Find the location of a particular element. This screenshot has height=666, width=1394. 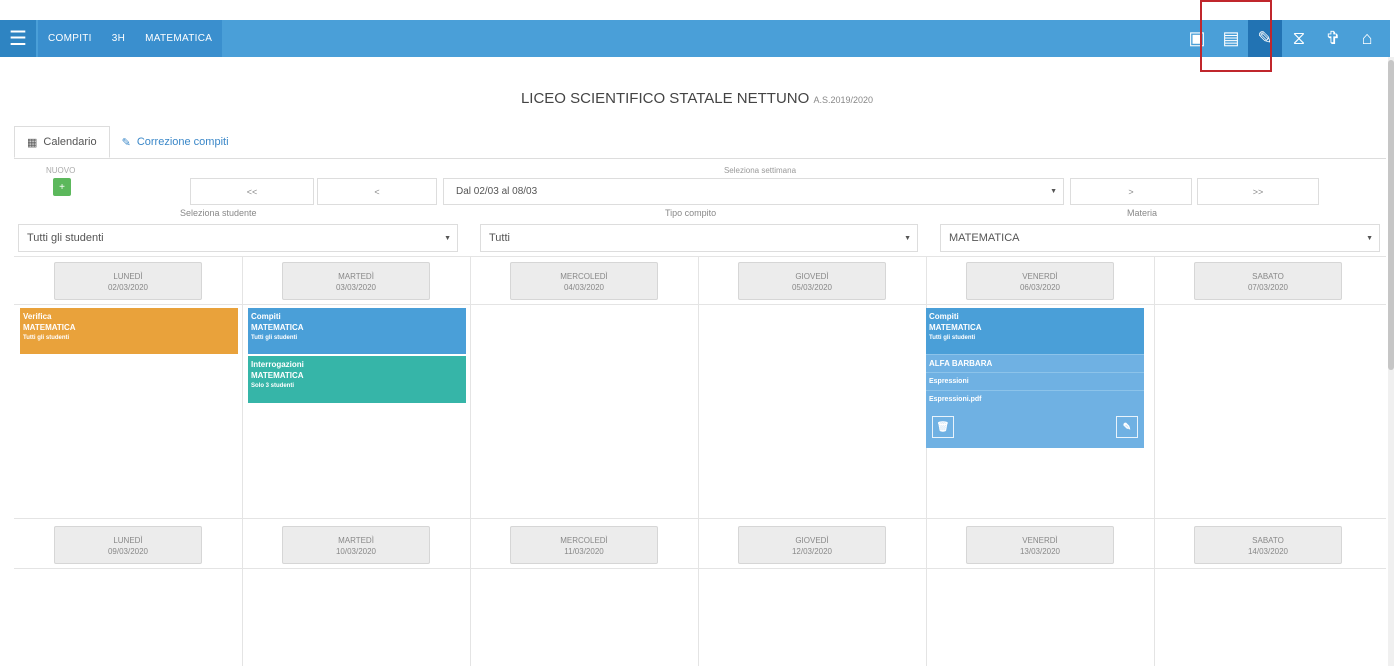

tab-bar: ▦ Calendario ✎ Correzione compiti is located at coordinates (127, 142).